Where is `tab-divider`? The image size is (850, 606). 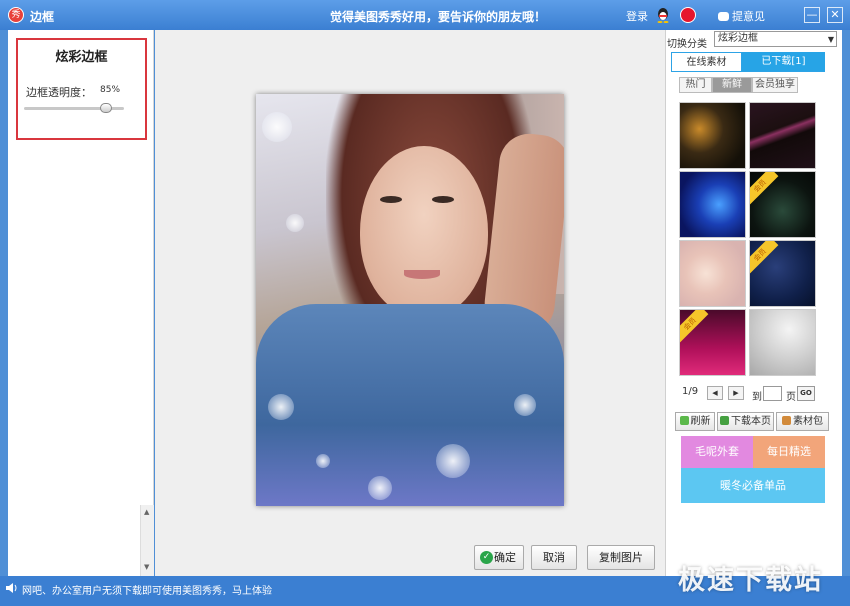
tab-divider is located at coordinates (748, 71).